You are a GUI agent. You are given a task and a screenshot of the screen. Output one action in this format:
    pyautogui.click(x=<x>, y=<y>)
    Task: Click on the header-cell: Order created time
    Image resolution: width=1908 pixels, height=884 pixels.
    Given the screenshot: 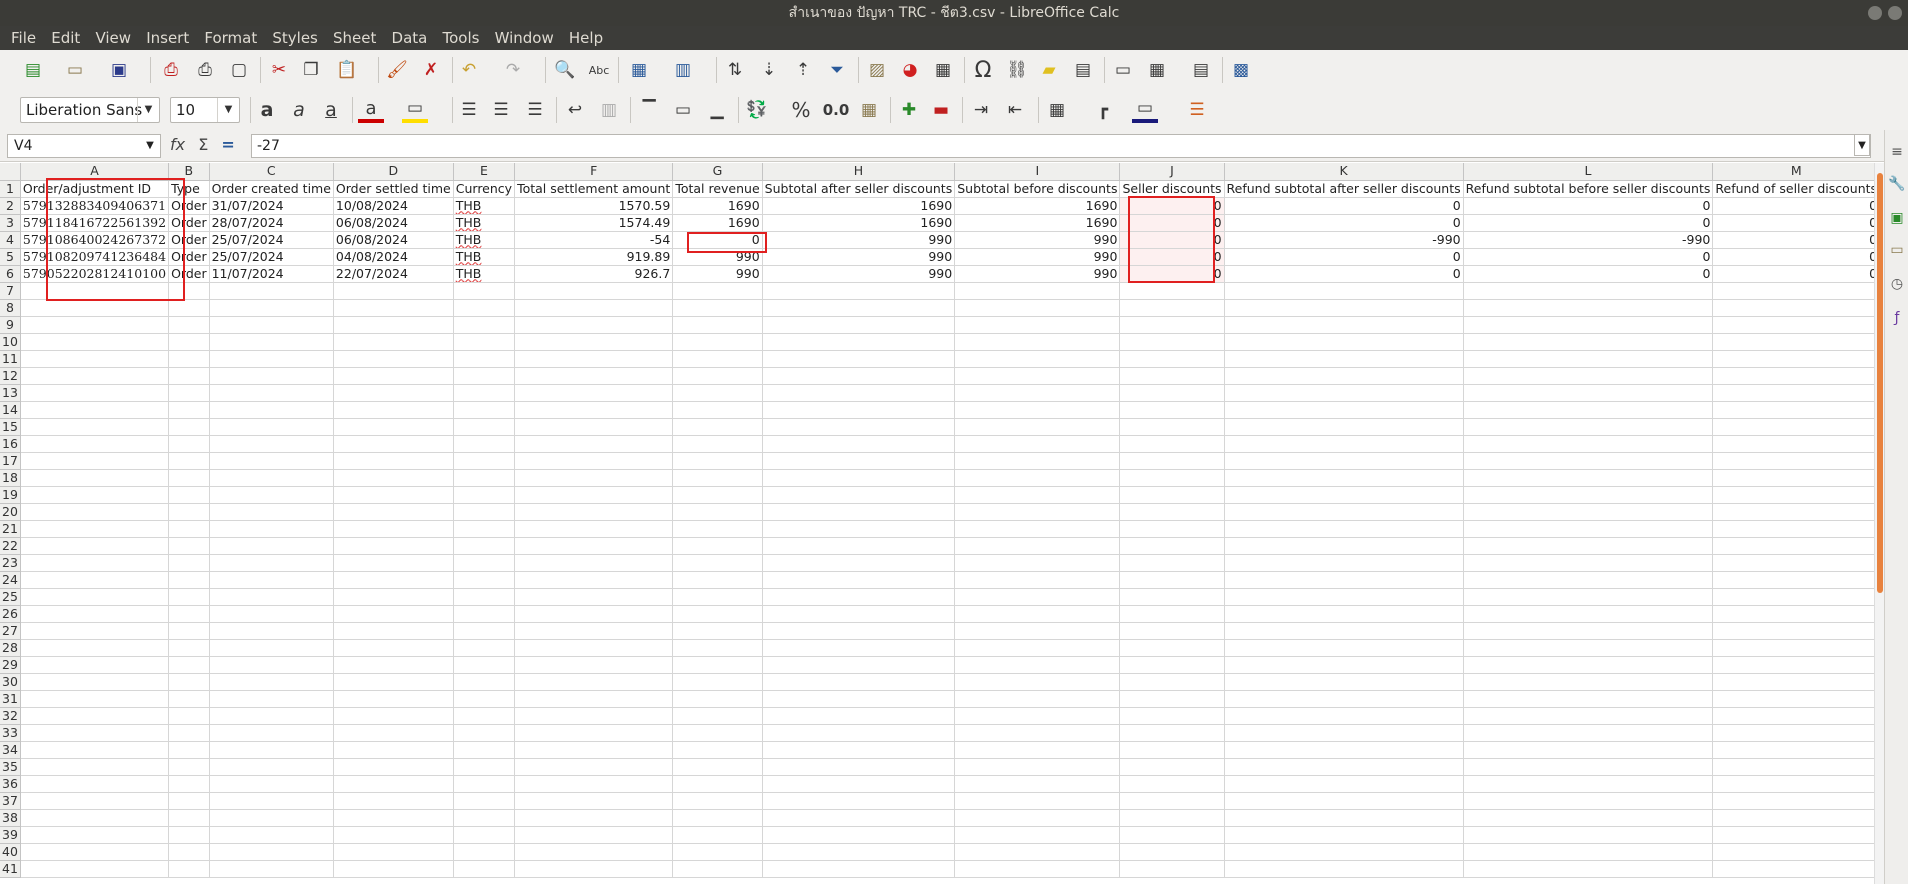 What is the action you would take?
    pyautogui.click(x=271, y=189)
    